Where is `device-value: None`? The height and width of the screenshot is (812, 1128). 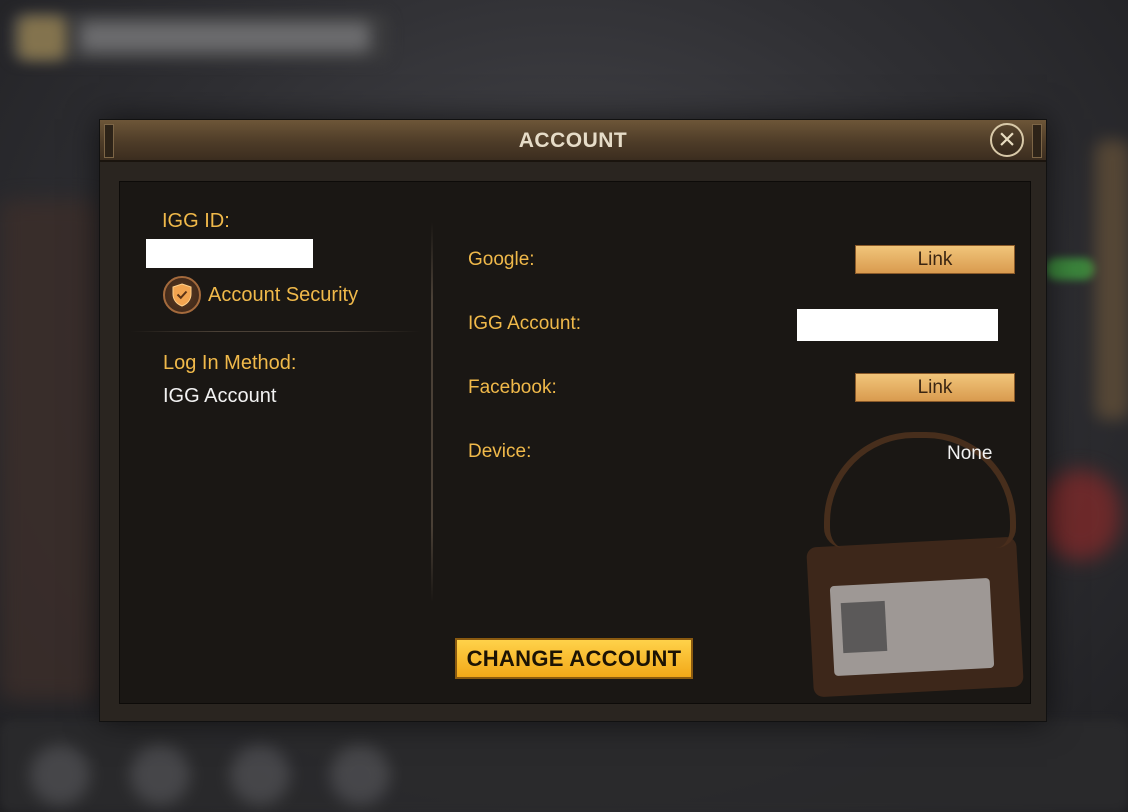
device-value: None is located at coordinates (970, 453).